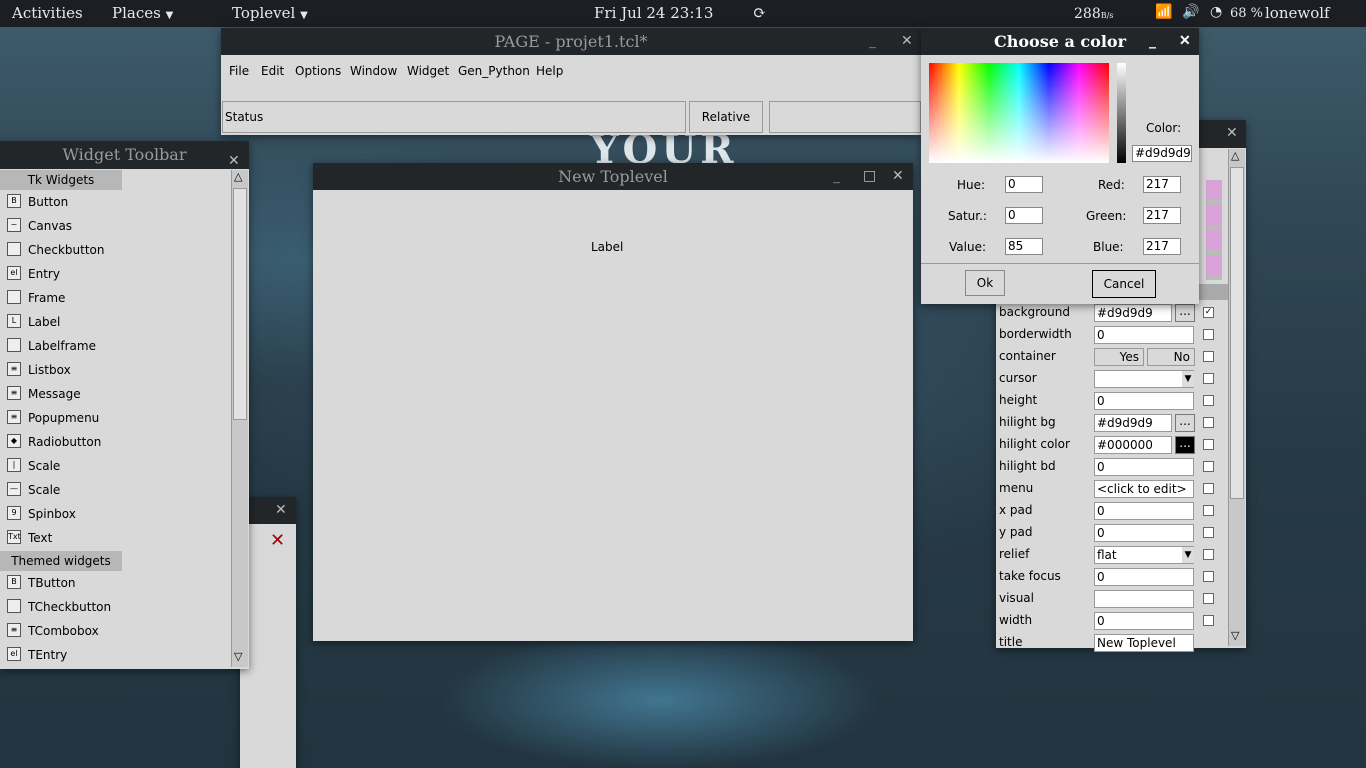 Image resolution: width=1366 pixels, height=768 pixels. What do you see at coordinates (117, 346) in the screenshot?
I see `tk-widget-item: Labelframe` at bounding box center [117, 346].